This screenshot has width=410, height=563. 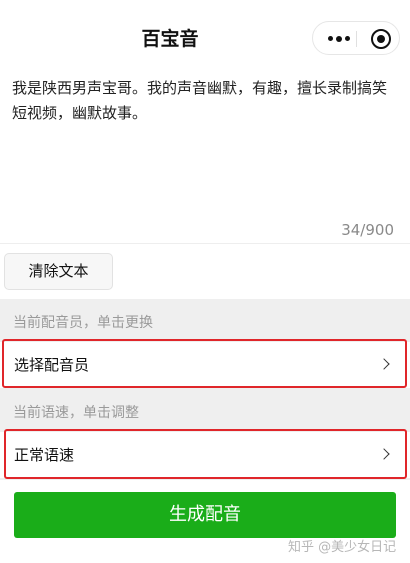 What do you see at coordinates (58, 271) in the screenshot?
I see `clear-text-button: 清除文本` at bounding box center [58, 271].